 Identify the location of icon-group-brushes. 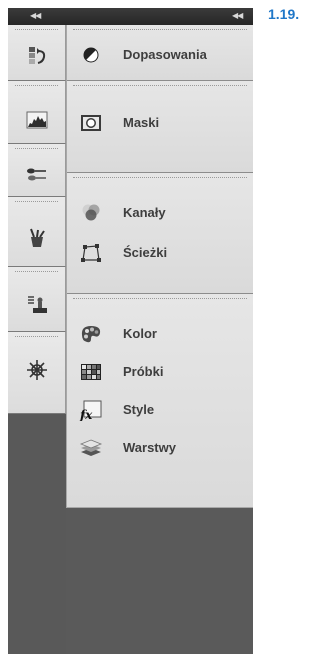
(37, 170).